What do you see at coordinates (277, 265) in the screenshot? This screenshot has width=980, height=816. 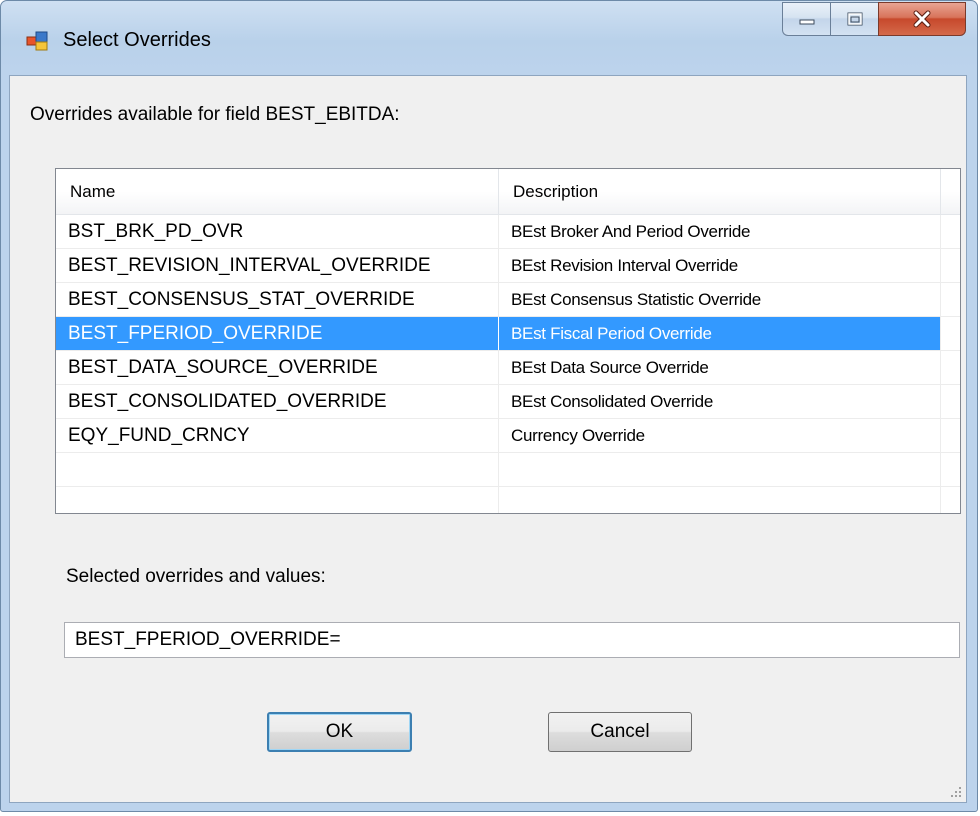 I see `list-item-name: BEST_REVISION_INTERVAL_OVERRIDE` at bounding box center [277, 265].